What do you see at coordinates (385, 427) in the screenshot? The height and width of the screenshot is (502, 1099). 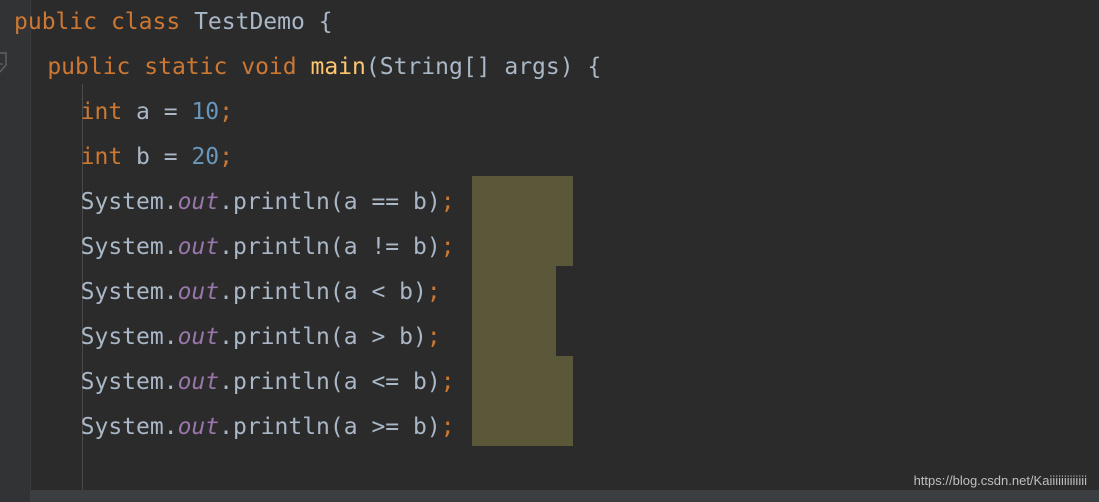 I see `code-token: >=` at bounding box center [385, 427].